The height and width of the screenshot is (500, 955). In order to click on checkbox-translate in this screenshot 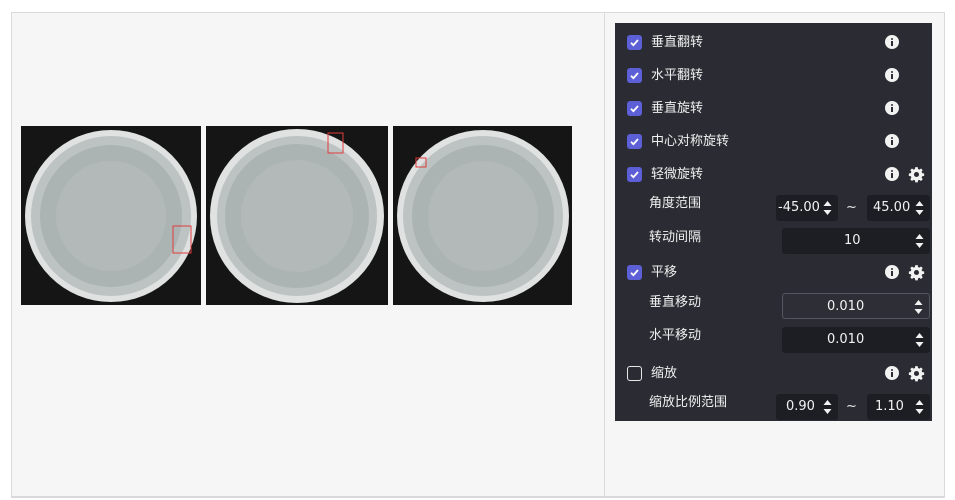, I will do `click(634, 272)`.